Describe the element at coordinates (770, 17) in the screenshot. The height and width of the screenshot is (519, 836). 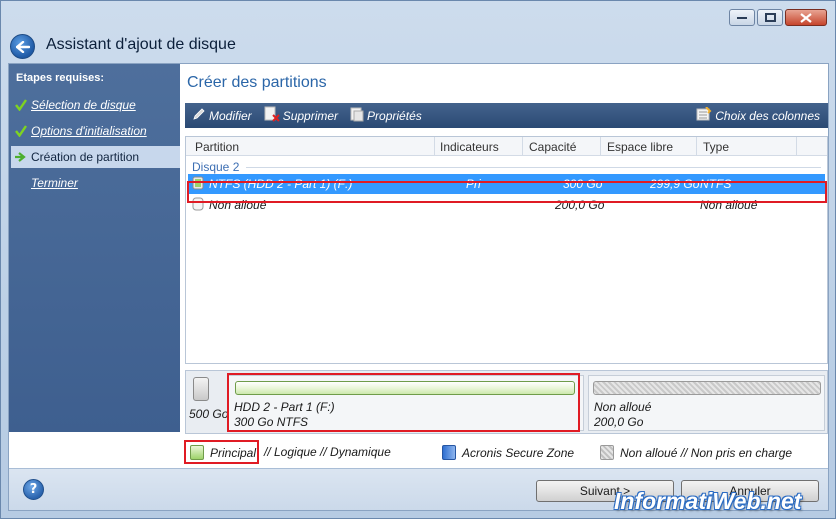
I see `maximize-icon` at that location.